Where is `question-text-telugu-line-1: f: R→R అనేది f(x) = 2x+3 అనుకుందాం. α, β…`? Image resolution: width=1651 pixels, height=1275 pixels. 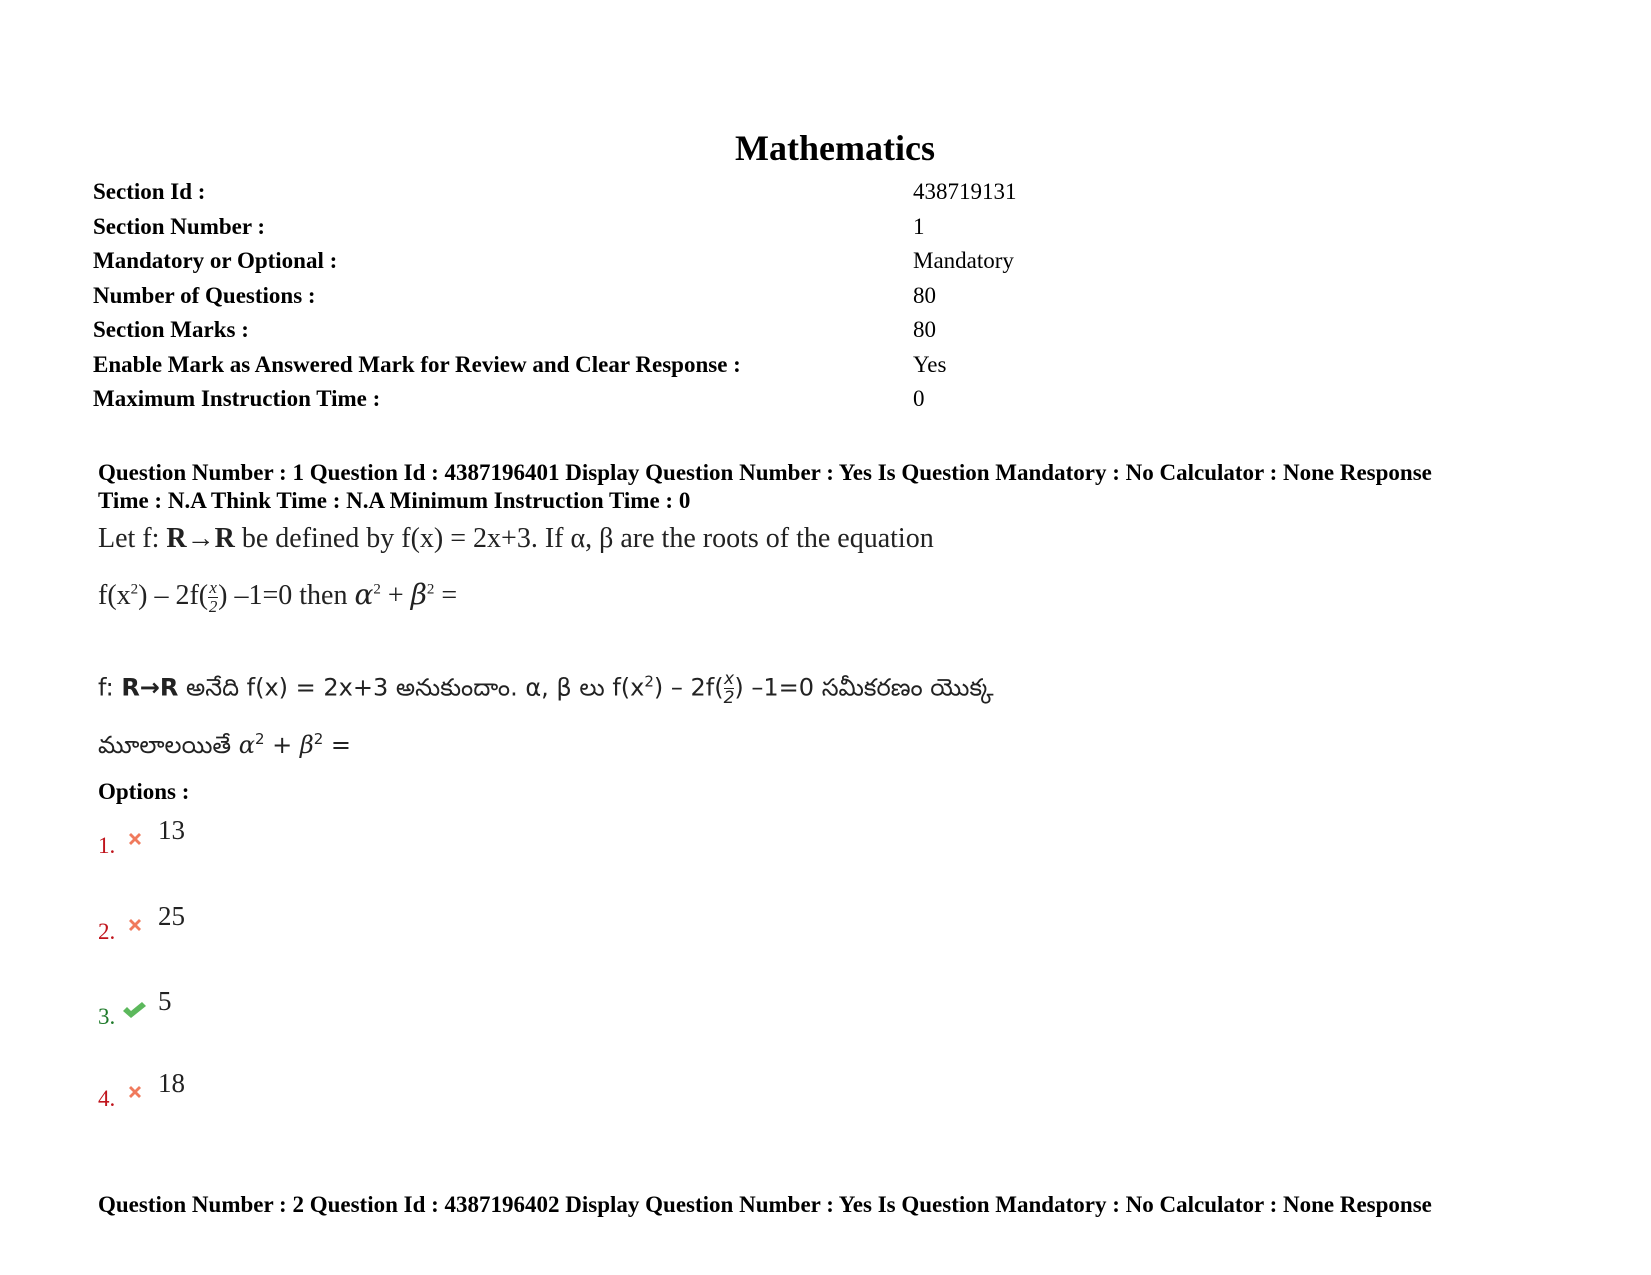 question-text-telugu-line-1: f: R→R అనేది f(x) = 2x+3 అనుకుందాం. α, β… is located at coordinates (546, 688).